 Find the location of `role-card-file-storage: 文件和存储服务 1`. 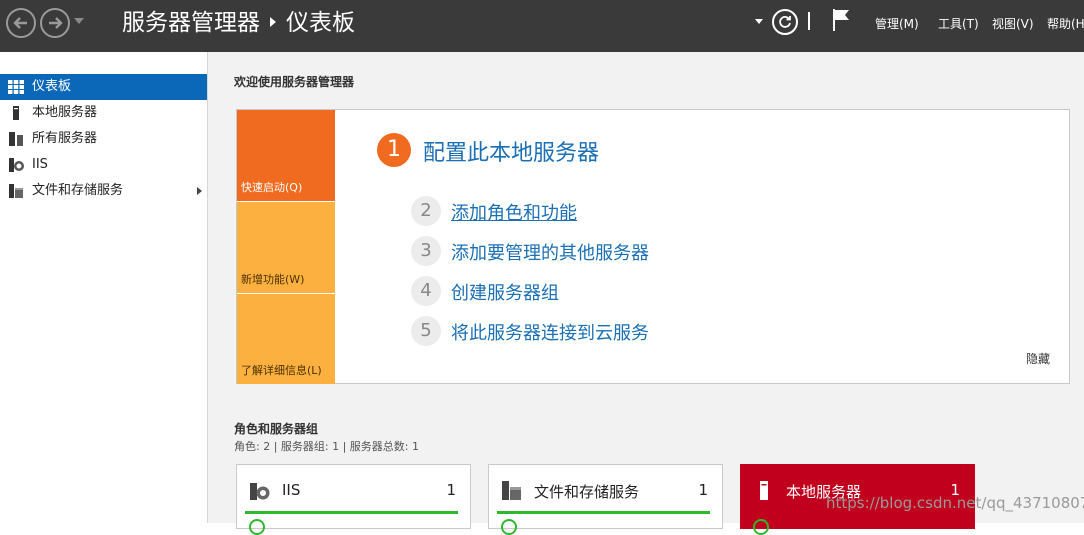

role-card-file-storage: 文件和存储服务 1 is located at coordinates (605, 499).